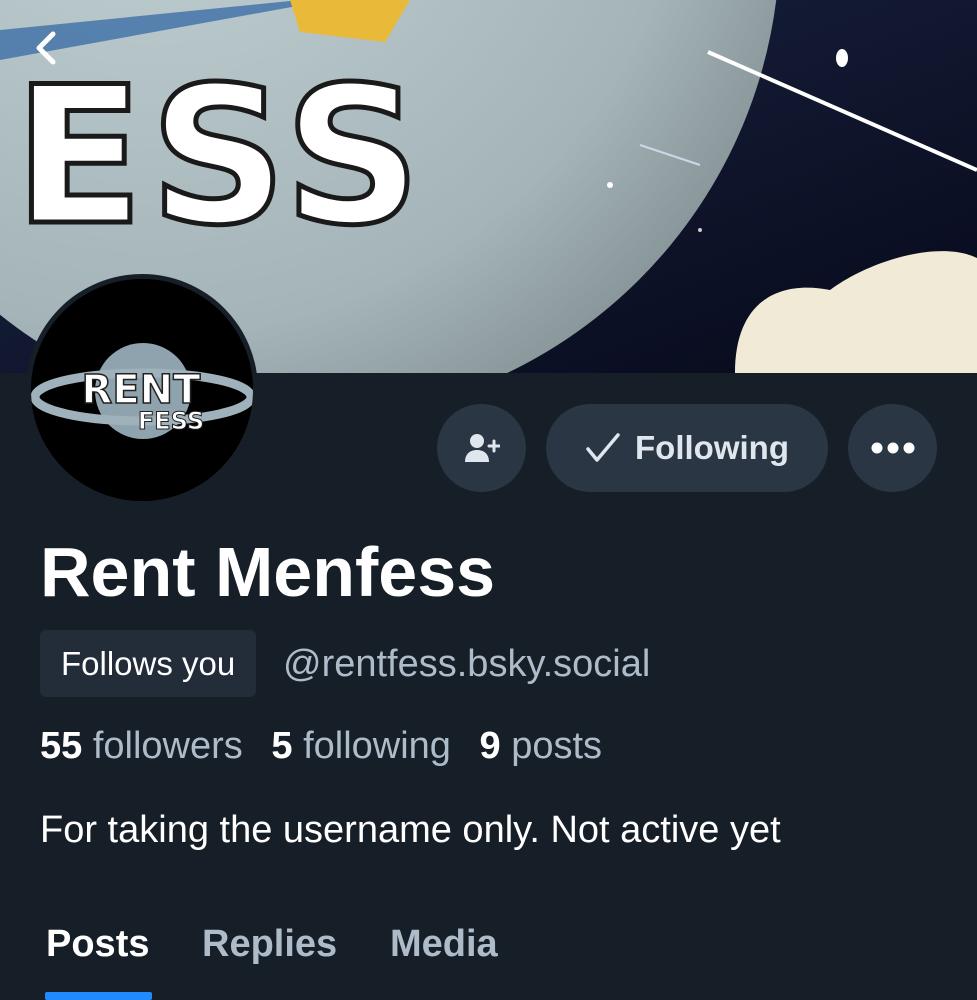 This screenshot has width=977, height=1000. I want to click on display-name: Rent Menfess, so click(268, 572).